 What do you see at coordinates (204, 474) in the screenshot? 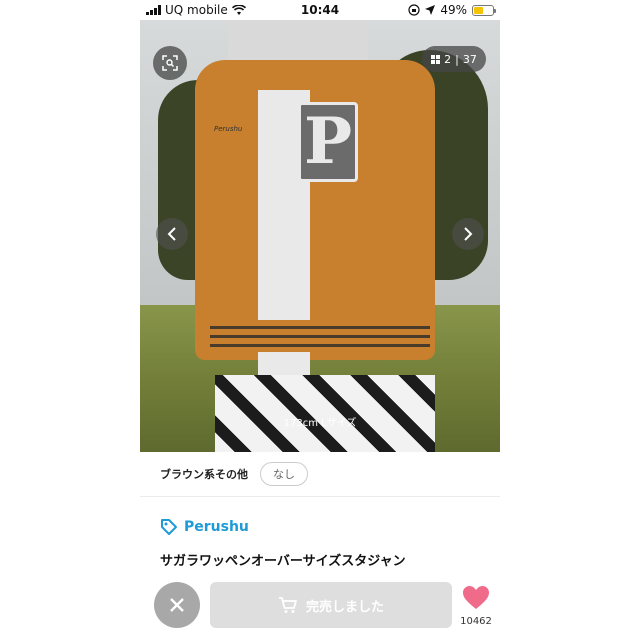
I see `color-label: ブラウン系その他` at bounding box center [204, 474].